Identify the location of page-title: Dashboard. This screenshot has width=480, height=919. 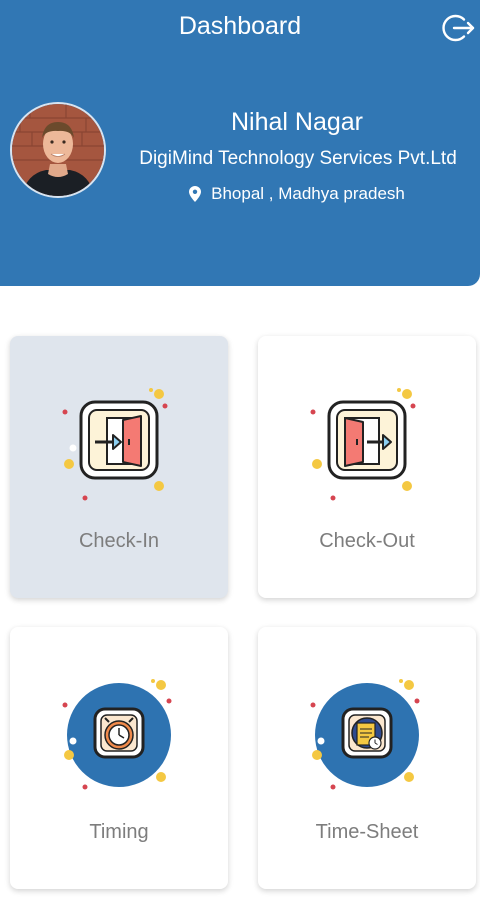
(240, 26).